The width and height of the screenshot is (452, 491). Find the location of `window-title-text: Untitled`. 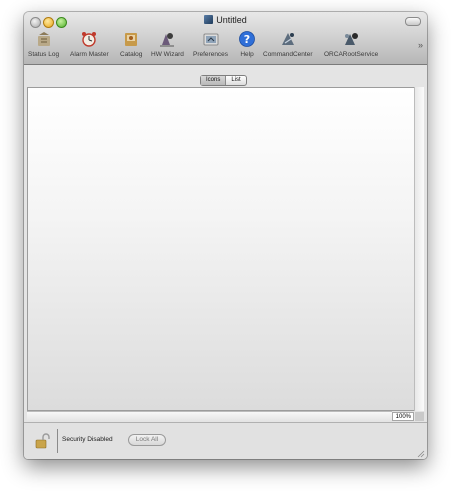

window-title-text: Untitled is located at coordinates (231, 20).